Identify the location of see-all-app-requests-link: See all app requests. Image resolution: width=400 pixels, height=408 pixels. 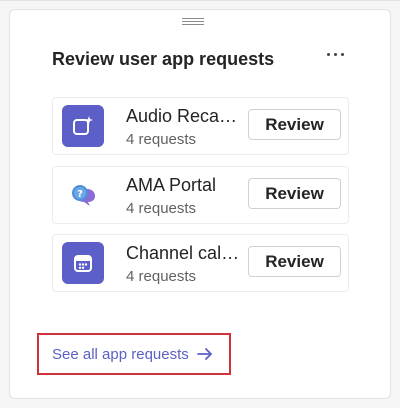
(134, 354).